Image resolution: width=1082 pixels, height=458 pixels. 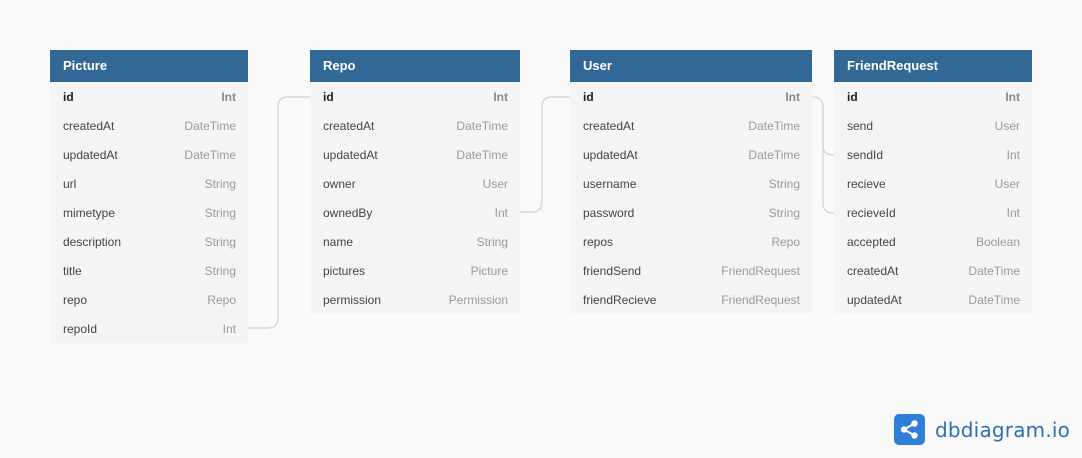 I want to click on table-row: owner User, so click(x=415, y=183).